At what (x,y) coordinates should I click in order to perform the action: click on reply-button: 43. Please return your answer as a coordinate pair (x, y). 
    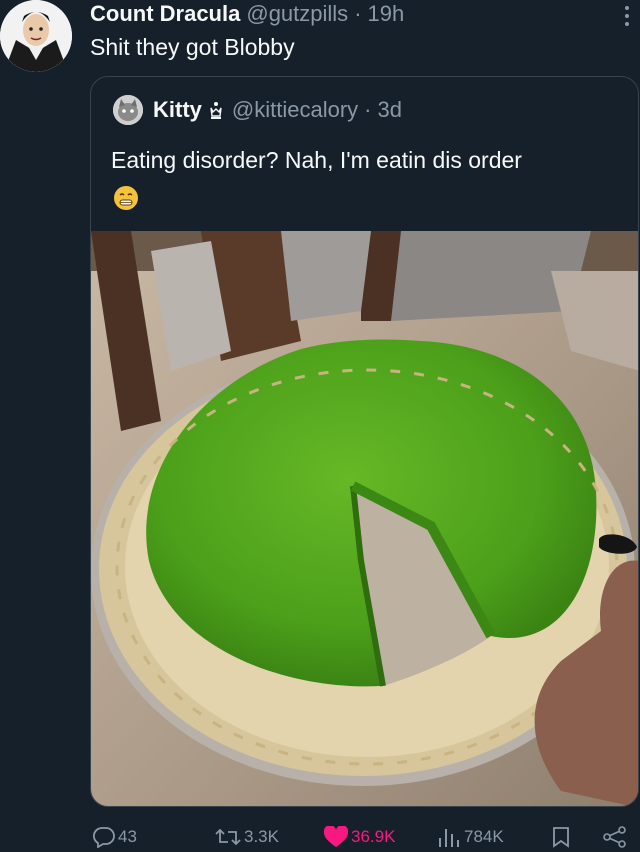
    Looking at the image, I should click on (114, 837).